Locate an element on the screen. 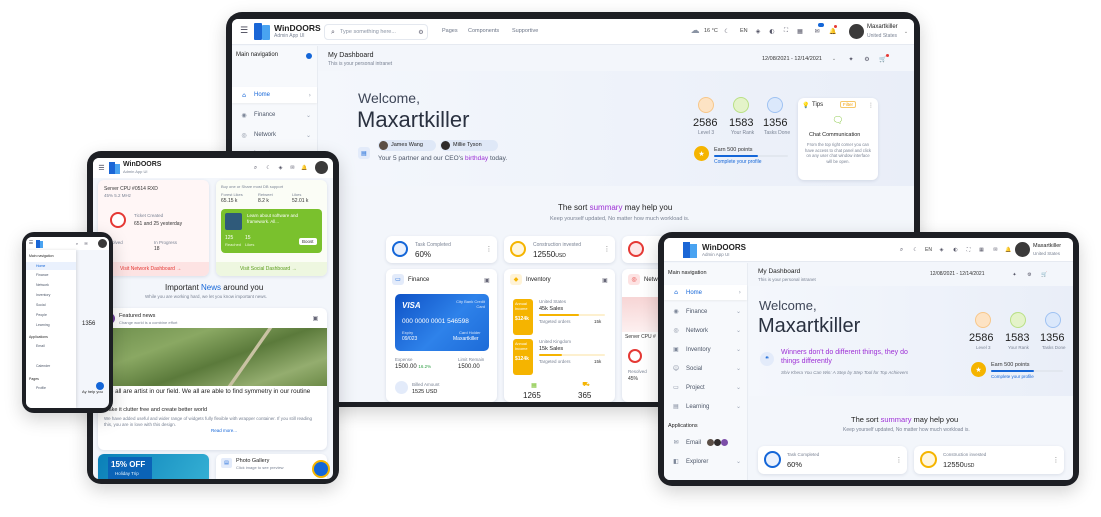 The image size is (1101, 517). tl-sidebar-item-project: ▭ Project ⌄ is located at coordinates (705, 387).